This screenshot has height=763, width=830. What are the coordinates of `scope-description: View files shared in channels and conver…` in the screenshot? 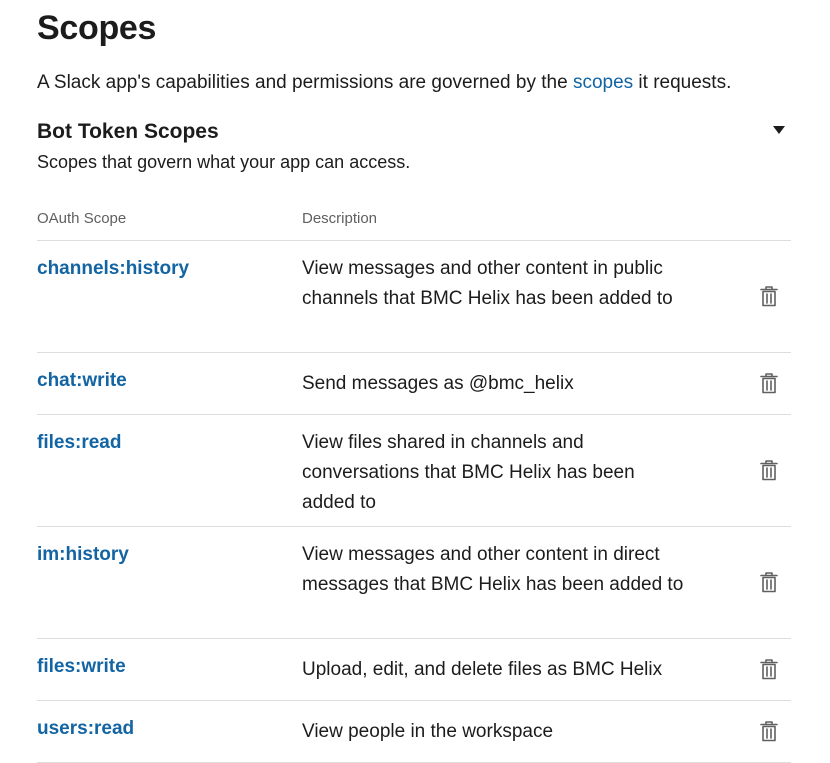 It's located at (468, 472).